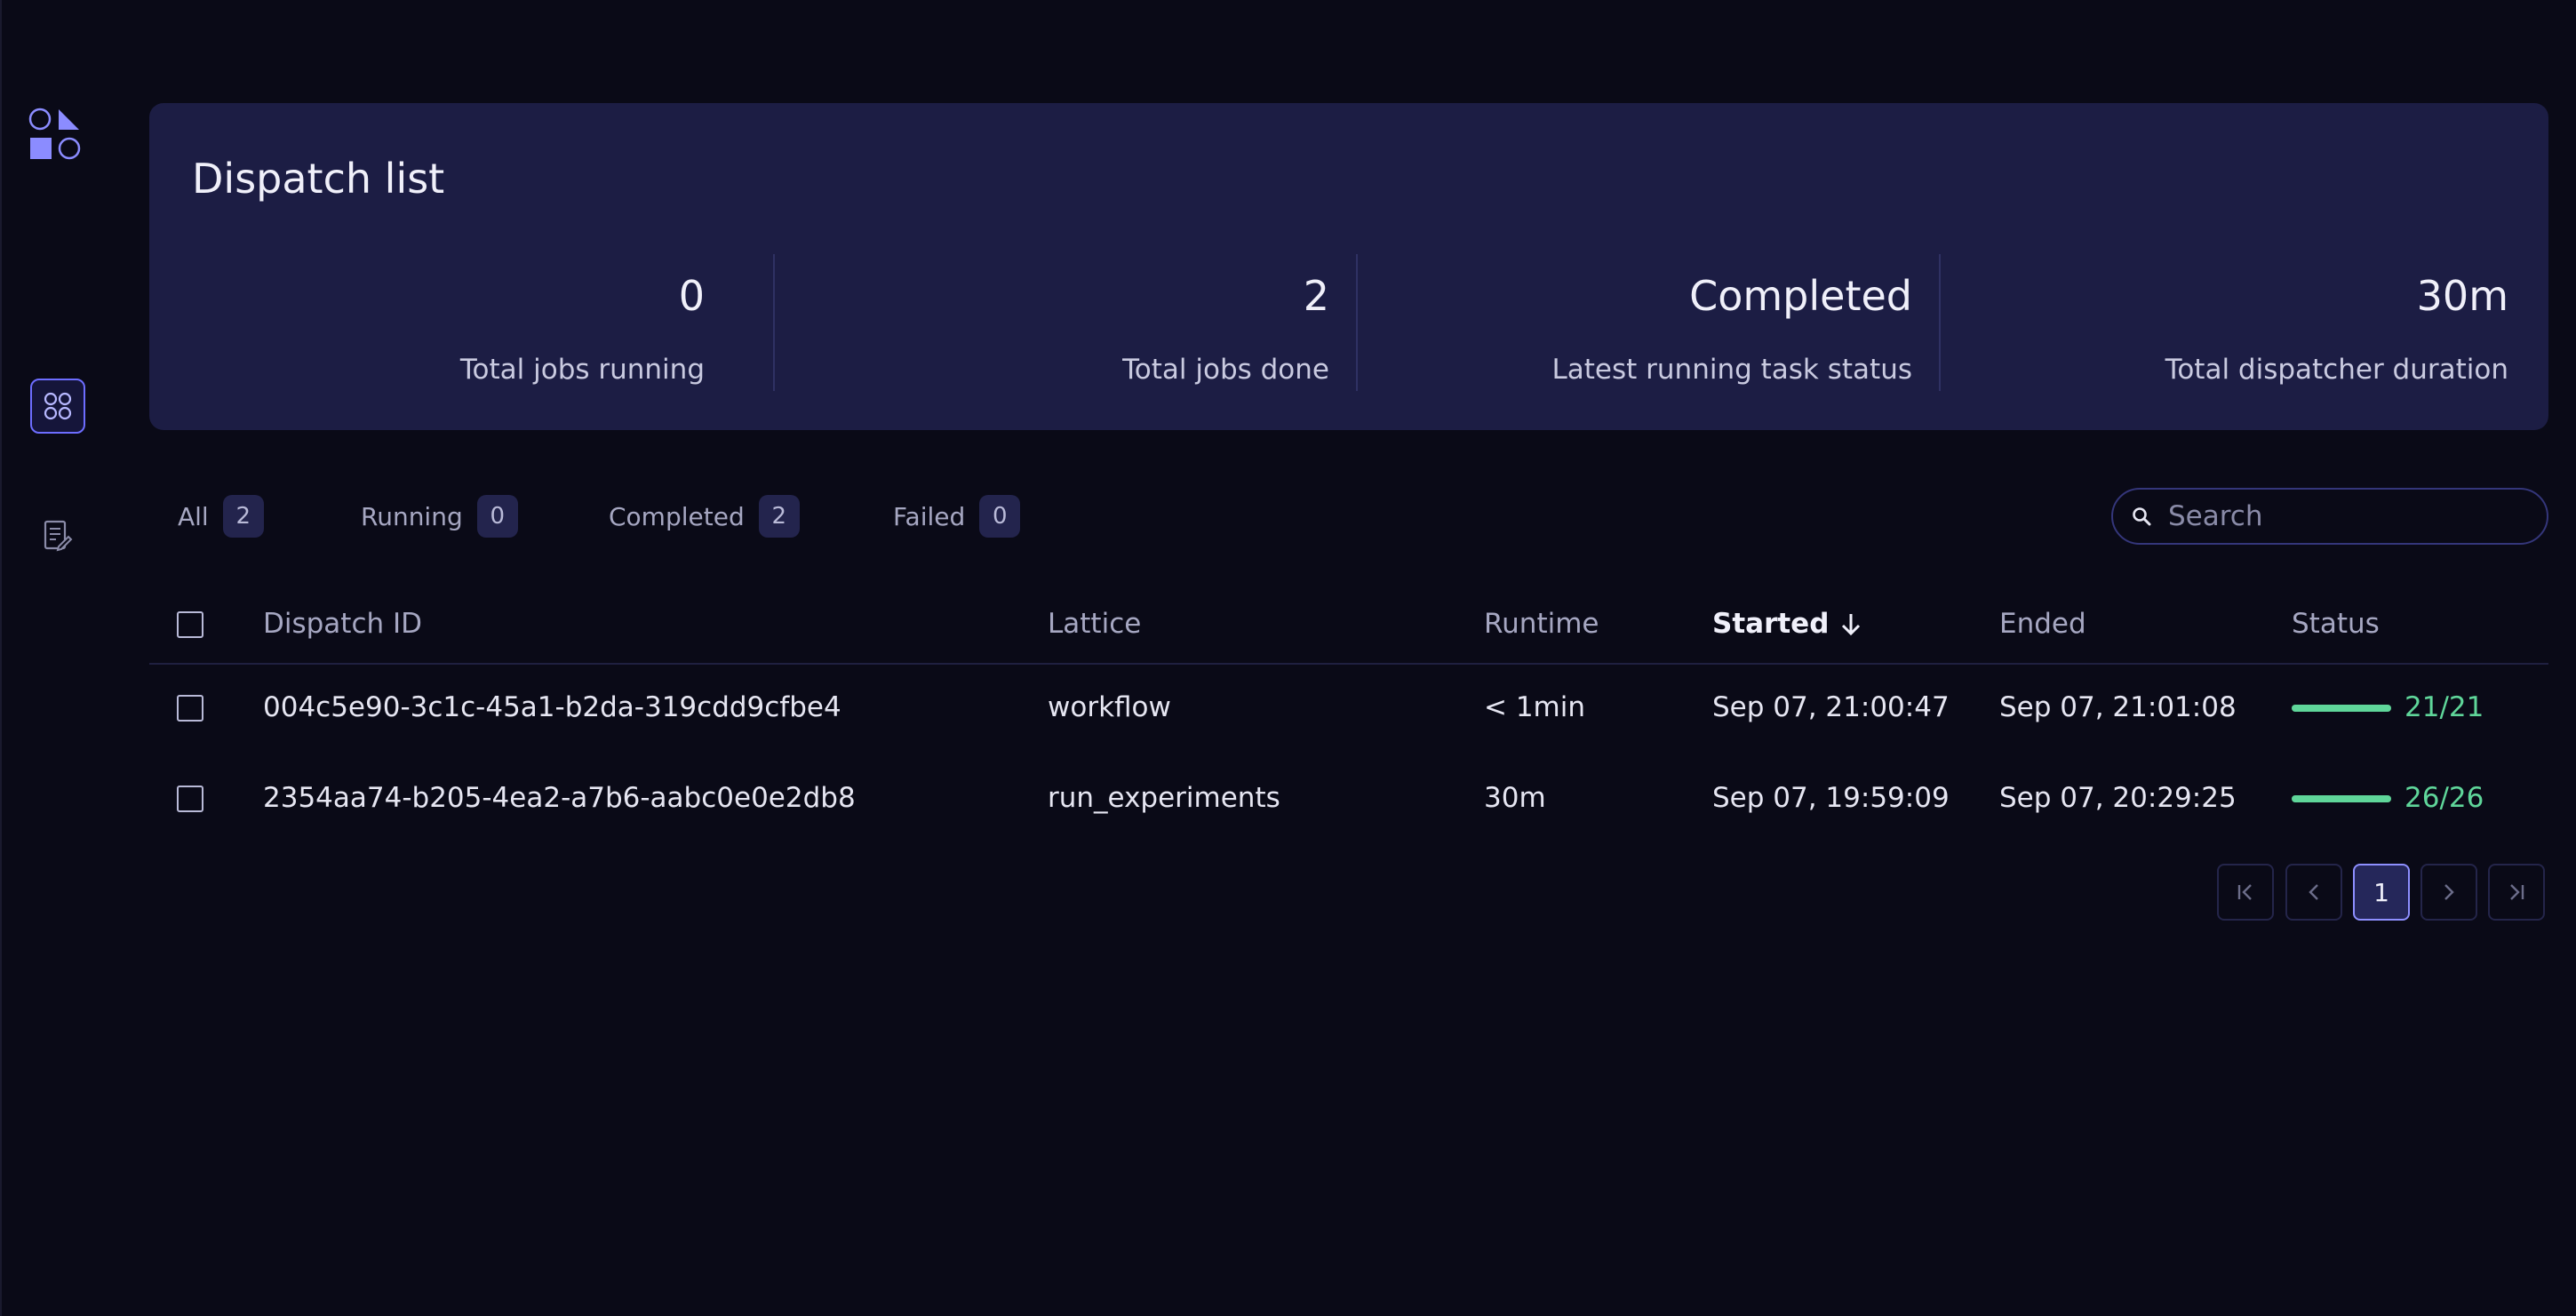 The width and height of the screenshot is (2576, 1316). What do you see at coordinates (1648, 320) in the screenshot?
I see `stat-latest-task-status: Completed Latest running task status` at bounding box center [1648, 320].